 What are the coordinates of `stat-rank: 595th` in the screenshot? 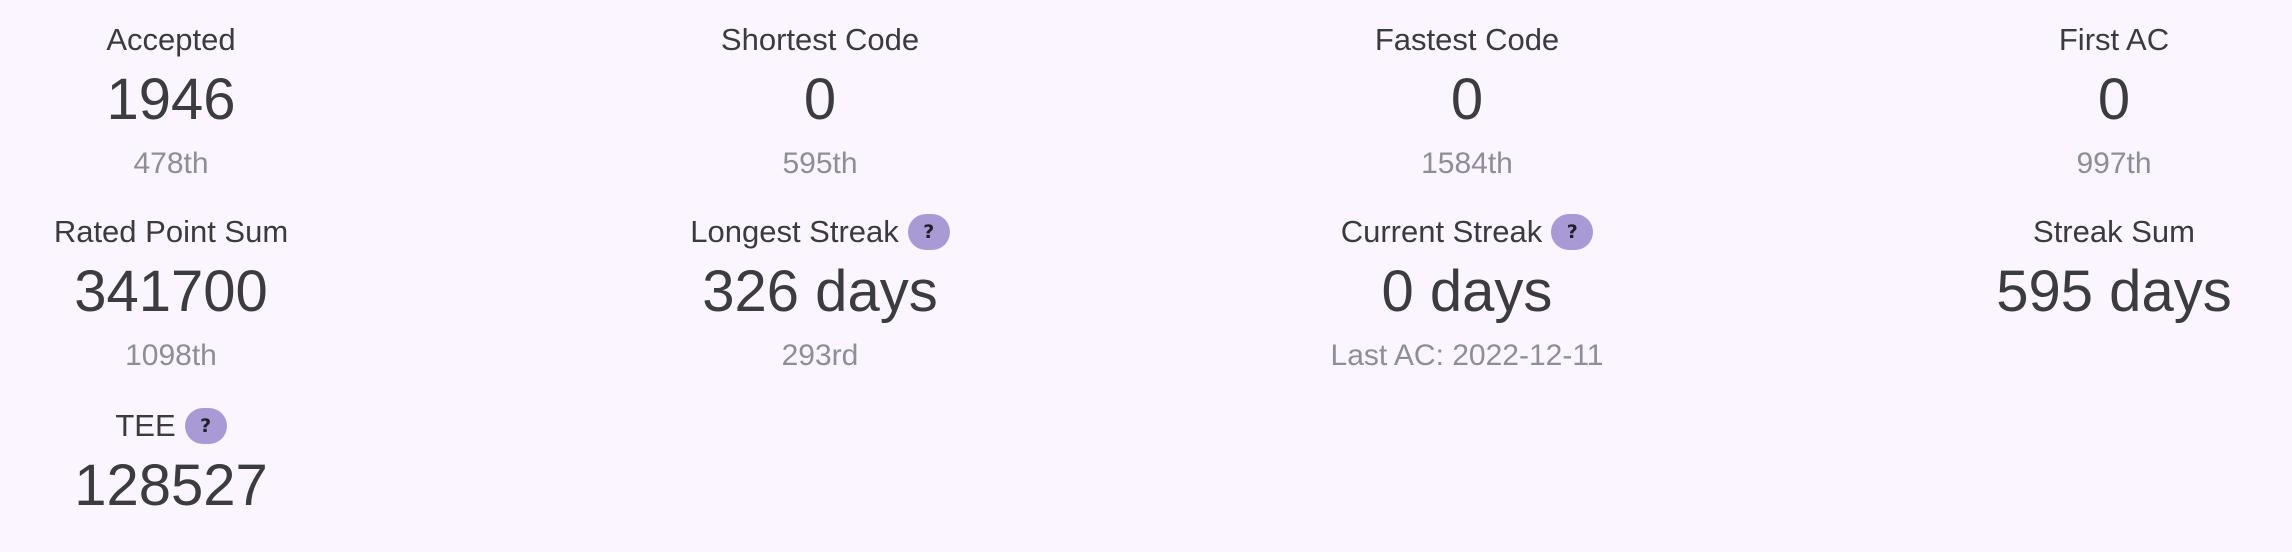 It's located at (820, 163).